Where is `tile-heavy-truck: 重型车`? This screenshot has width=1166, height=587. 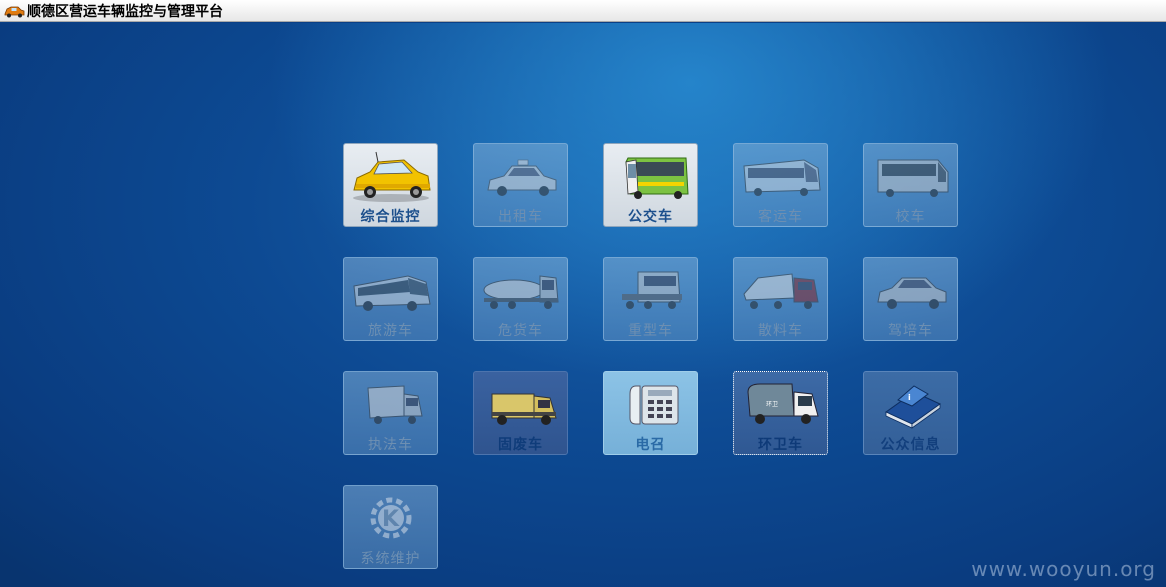 tile-heavy-truck: 重型车 is located at coordinates (650, 299).